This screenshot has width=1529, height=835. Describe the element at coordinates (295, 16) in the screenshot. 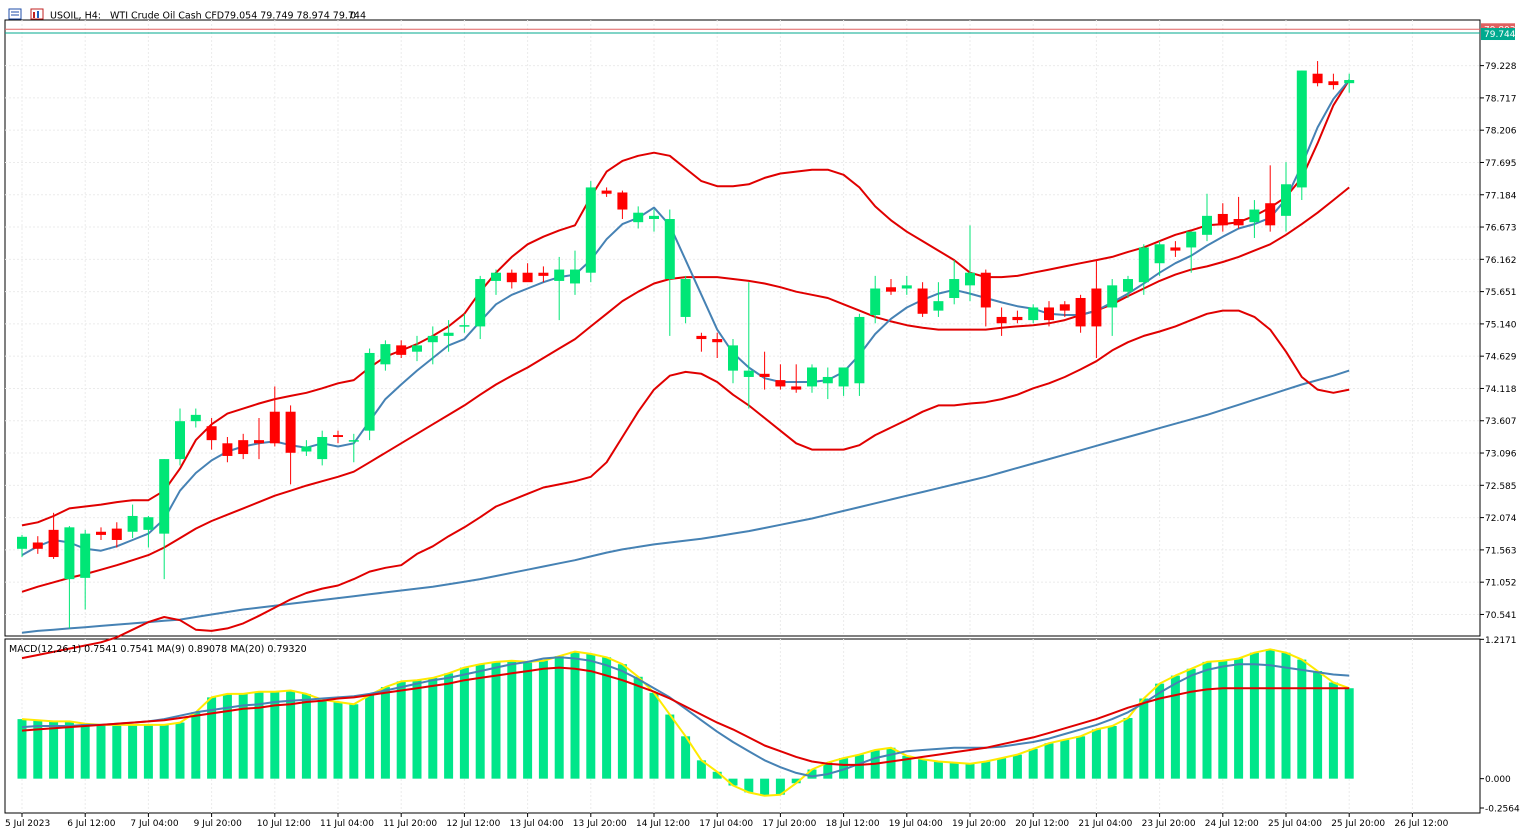

I see `ohlc-values: 79.054 79.749 78.974 79.744` at that location.